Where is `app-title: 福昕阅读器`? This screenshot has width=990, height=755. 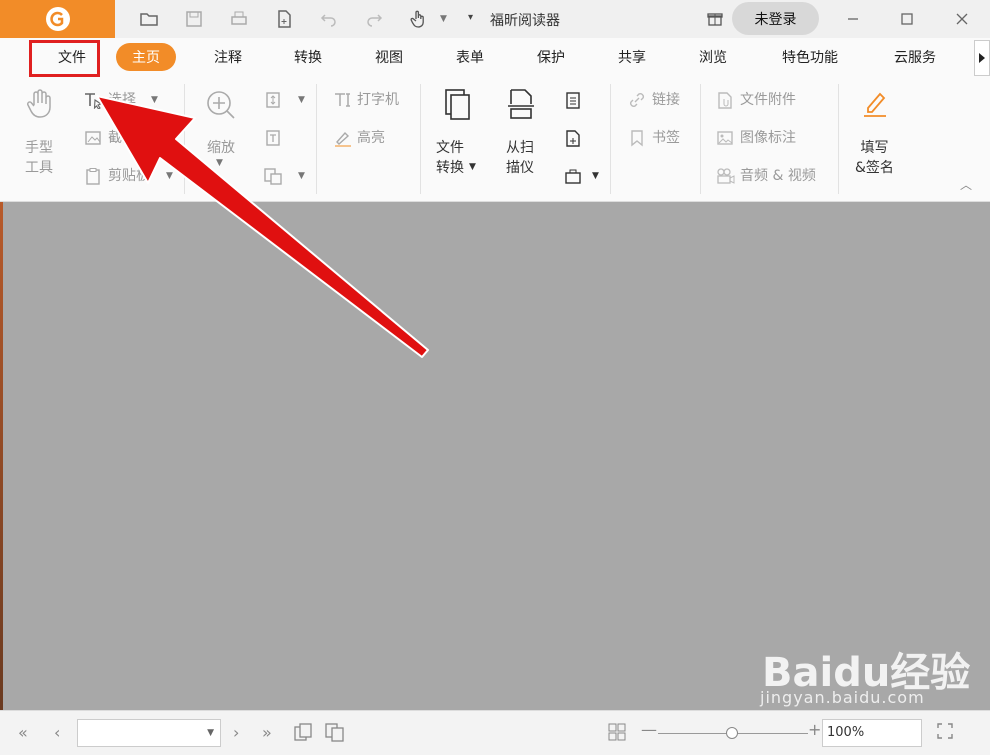 app-title: 福昕阅读器 is located at coordinates (525, 21).